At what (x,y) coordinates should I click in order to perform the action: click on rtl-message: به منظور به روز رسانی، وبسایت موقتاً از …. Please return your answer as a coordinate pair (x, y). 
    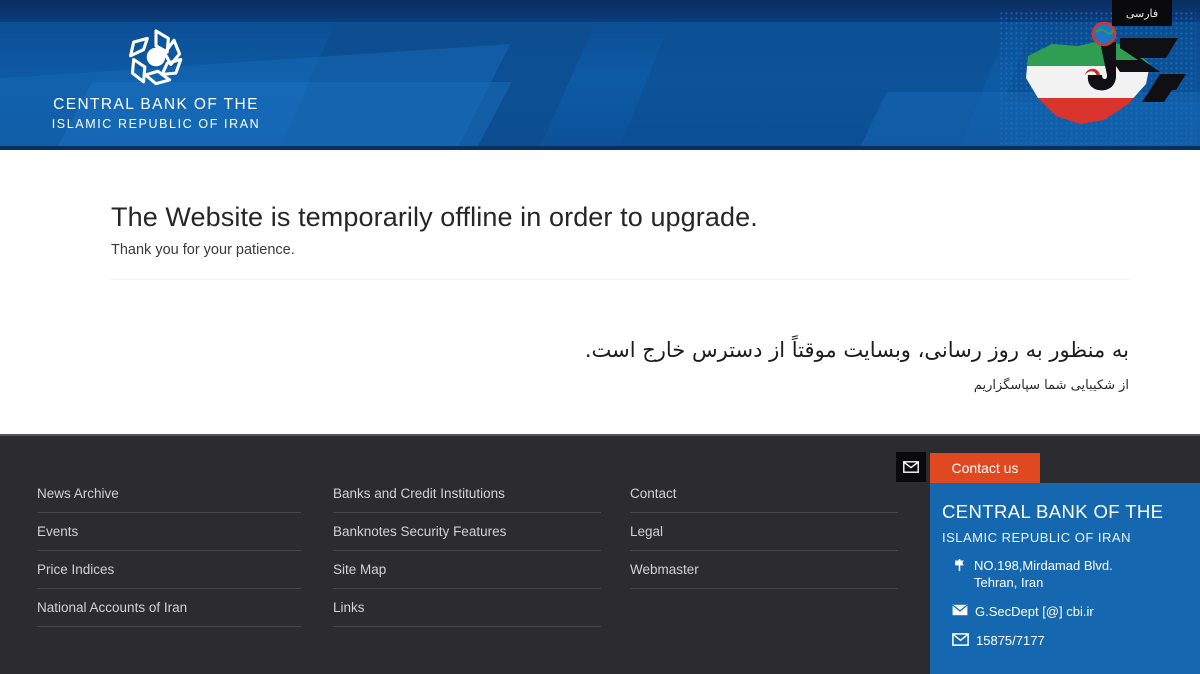
    Looking at the image, I should click on (856, 350).